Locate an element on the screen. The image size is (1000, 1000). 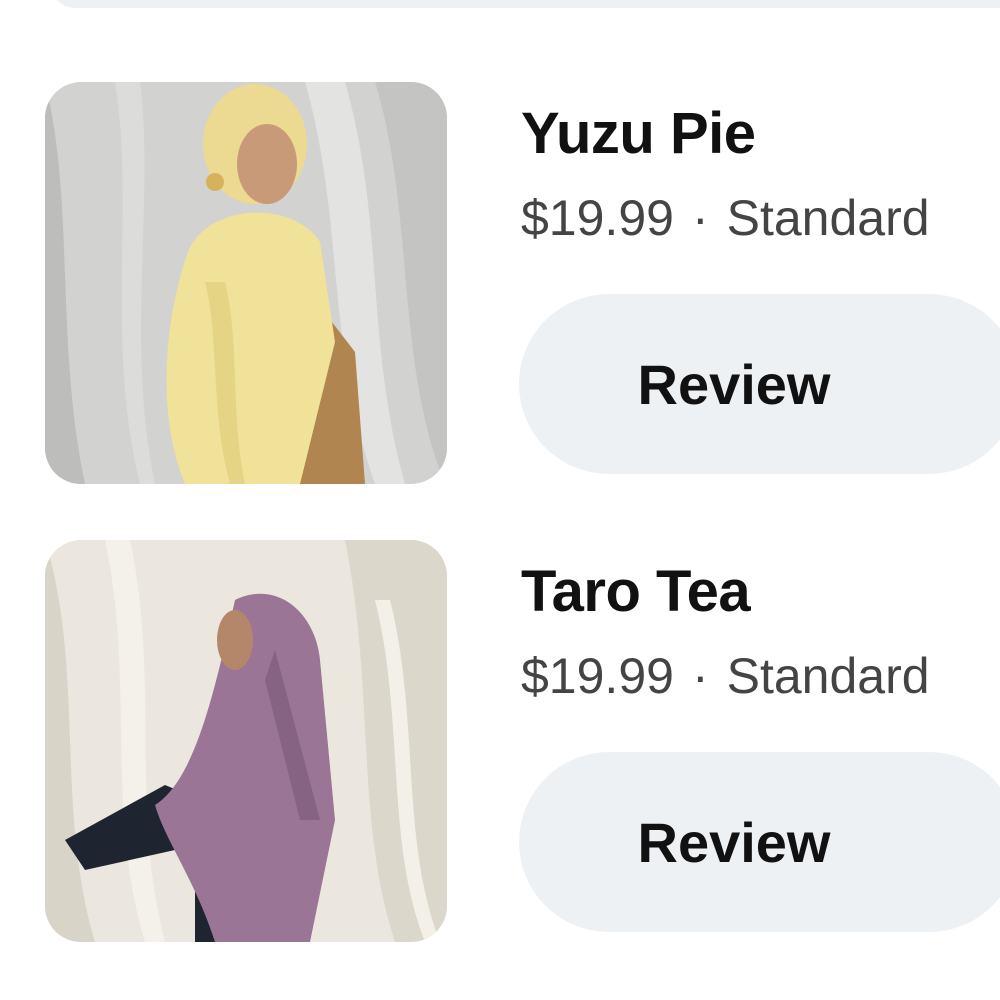
product-name: Yuzu Pie is located at coordinates (638, 133).